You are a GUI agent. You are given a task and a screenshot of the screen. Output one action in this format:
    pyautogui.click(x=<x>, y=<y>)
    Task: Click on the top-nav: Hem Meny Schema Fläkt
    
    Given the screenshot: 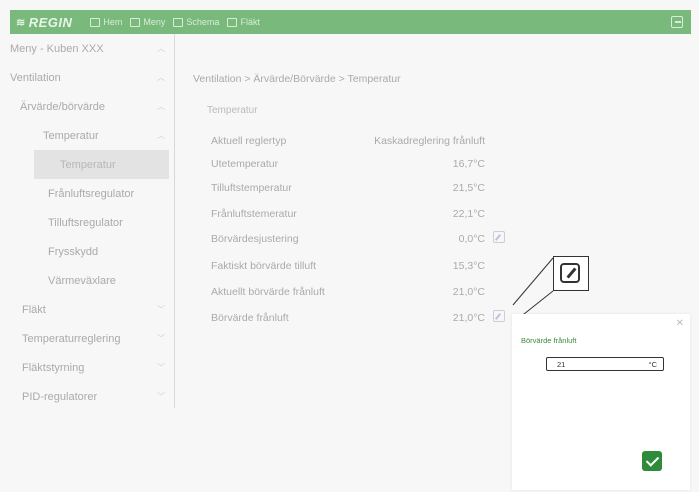 What is the action you would take?
    pyautogui.click(x=179, y=22)
    